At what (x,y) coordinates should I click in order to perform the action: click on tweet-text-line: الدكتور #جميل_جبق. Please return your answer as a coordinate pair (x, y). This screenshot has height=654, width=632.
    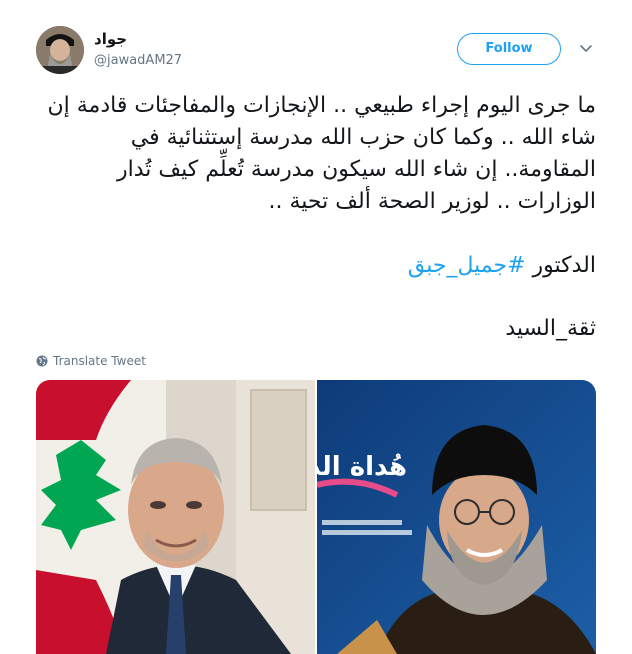
    Looking at the image, I should click on (316, 266).